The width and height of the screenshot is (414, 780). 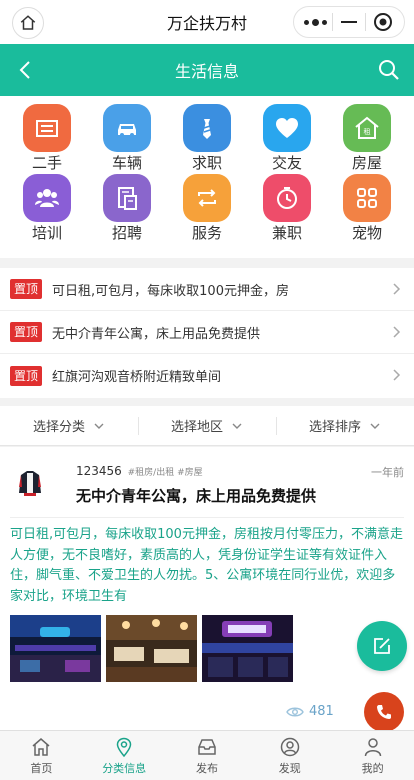 What do you see at coordinates (387, 472) in the screenshot?
I see `post-time: 一年前` at bounding box center [387, 472].